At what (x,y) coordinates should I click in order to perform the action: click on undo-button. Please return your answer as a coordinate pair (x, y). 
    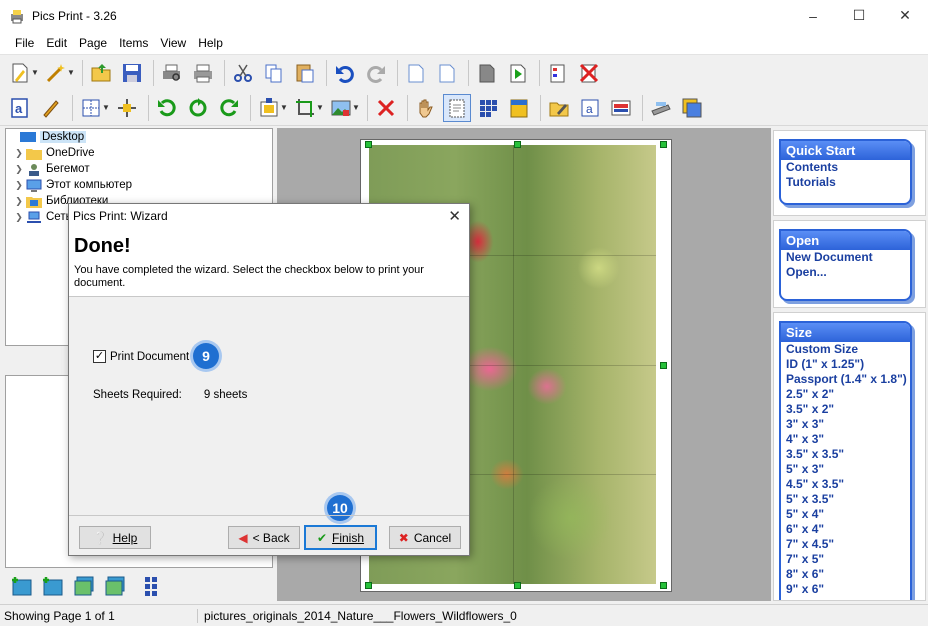
    Looking at the image, I should click on (345, 73).